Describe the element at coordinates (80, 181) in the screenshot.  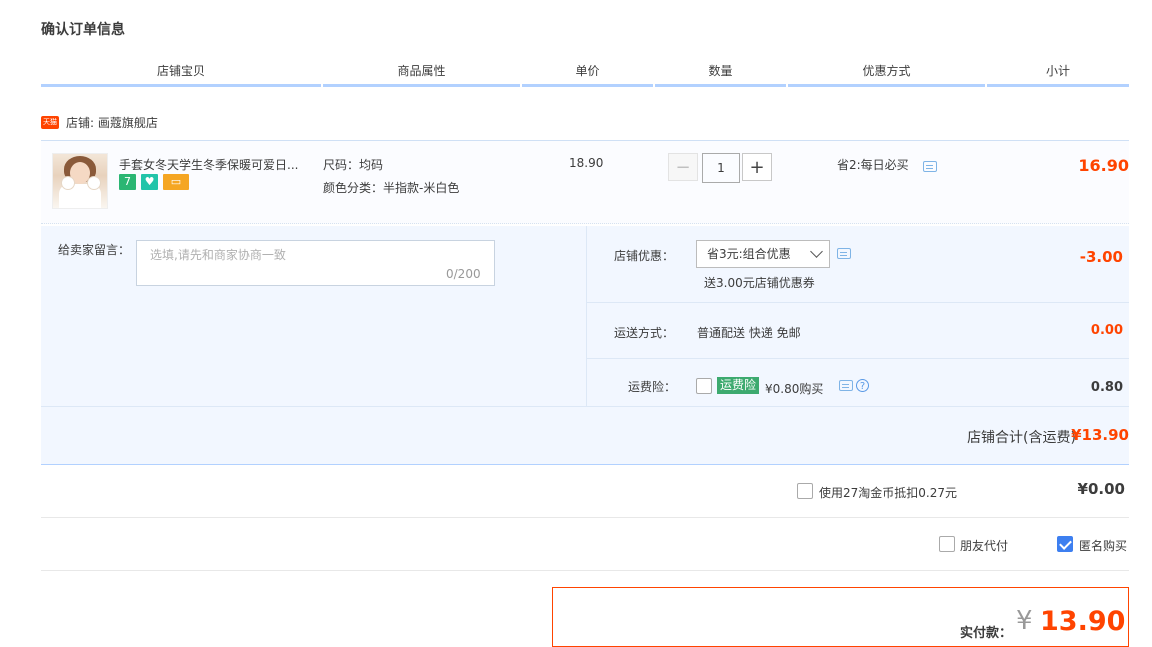
I see `product-thumbnail` at that location.